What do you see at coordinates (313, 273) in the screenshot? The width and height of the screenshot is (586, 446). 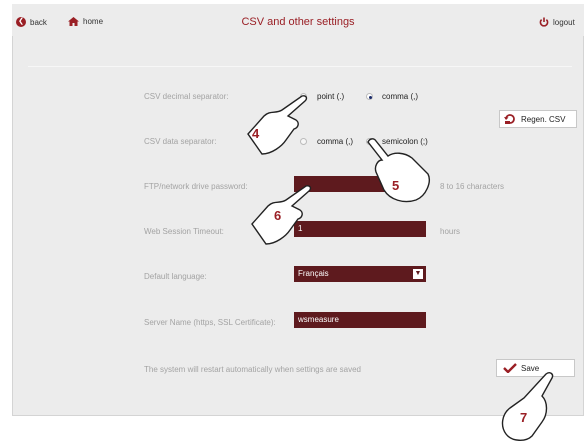 I see `language-value: Français` at bounding box center [313, 273].